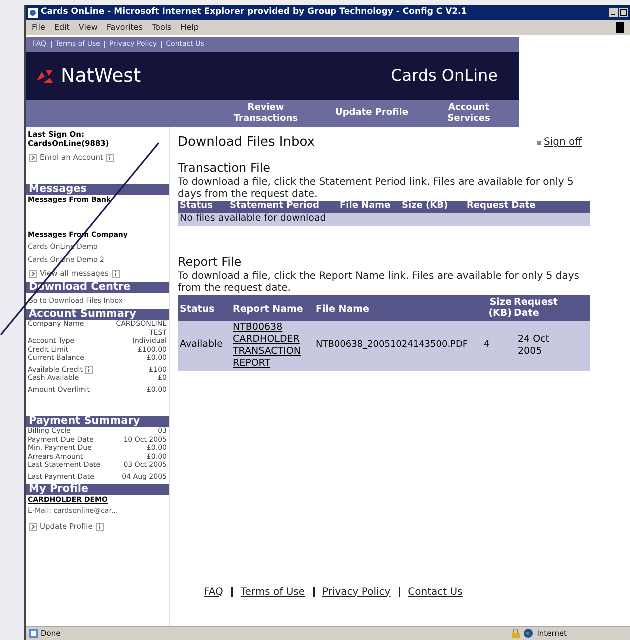  Describe the element at coordinates (97, 421) in the screenshot. I see `section-header: Payment Summary` at that location.